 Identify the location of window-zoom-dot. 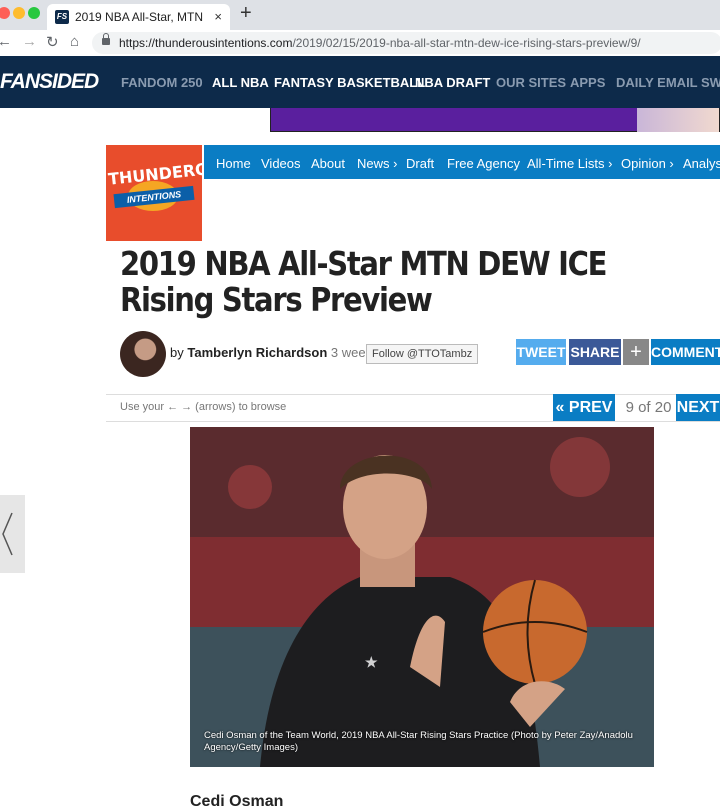
(34, 13).